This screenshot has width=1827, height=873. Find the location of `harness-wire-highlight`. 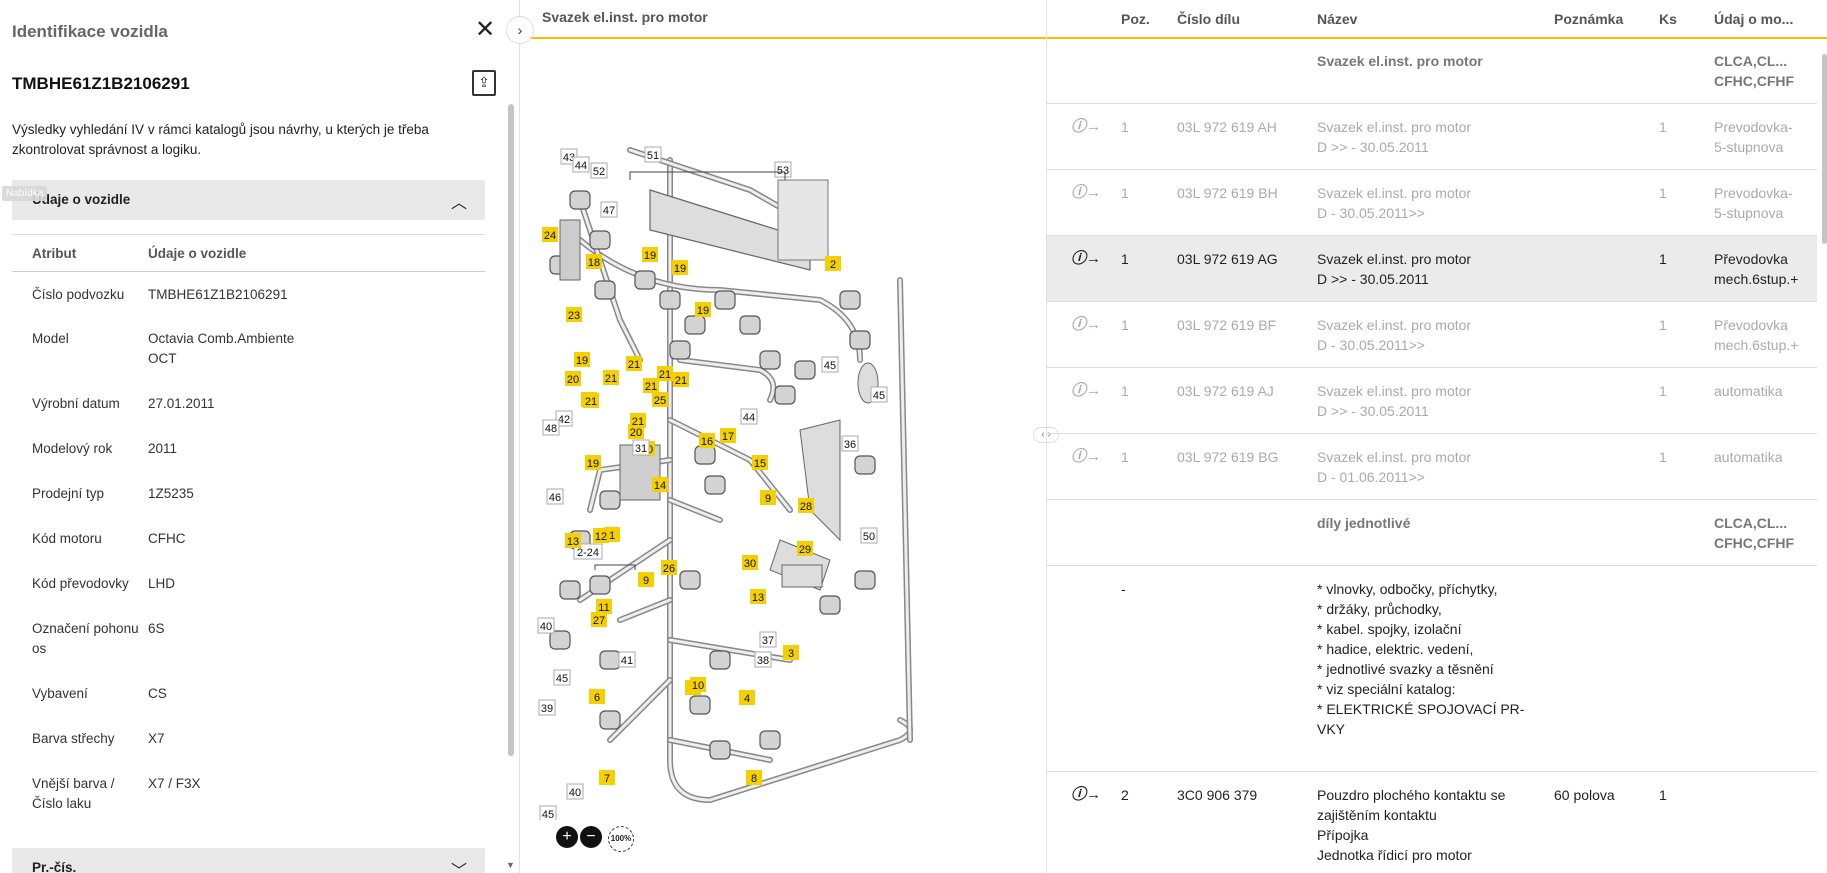

harness-wire-highlight is located at coordinates (645, 610).